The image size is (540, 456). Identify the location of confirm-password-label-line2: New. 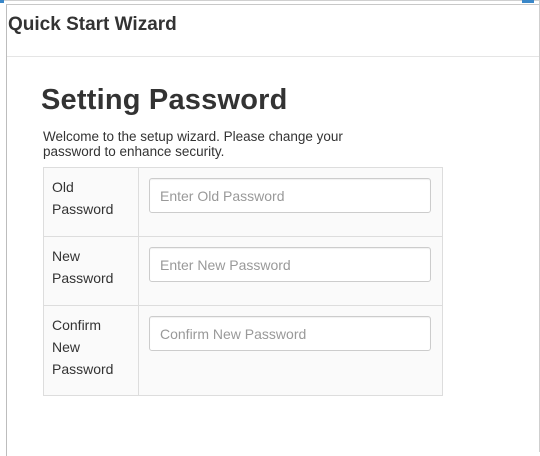
(66, 347).